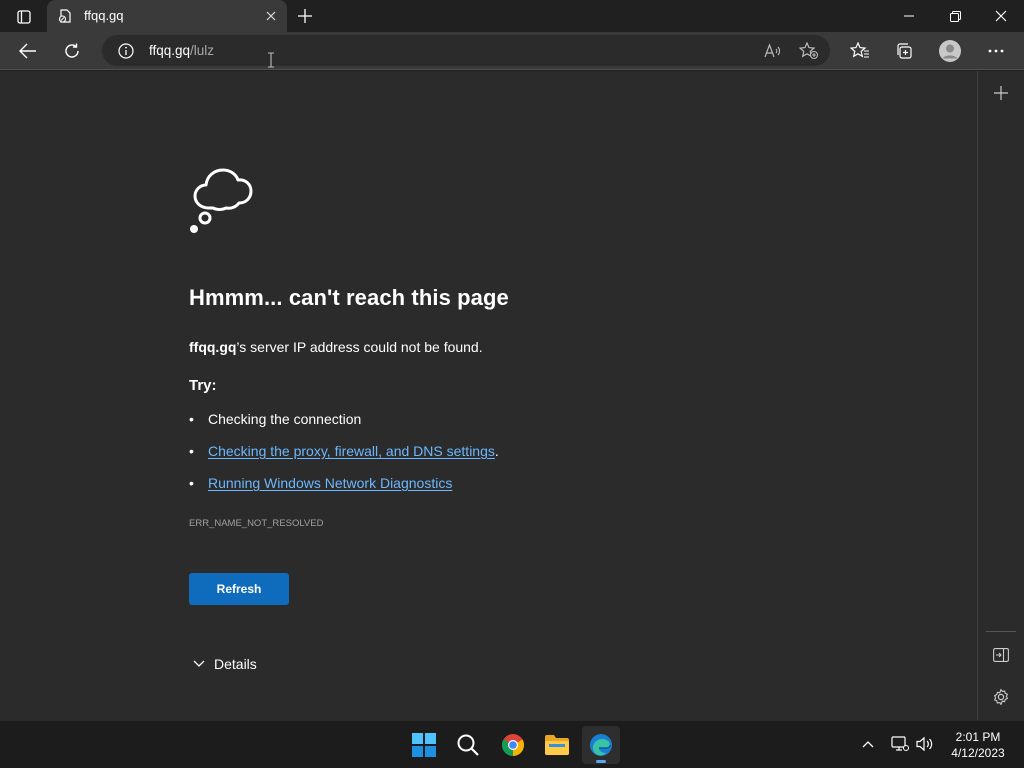 This screenshot has width=1024, height=768. I want to click on sidebar-divider, so click(1001, 631).